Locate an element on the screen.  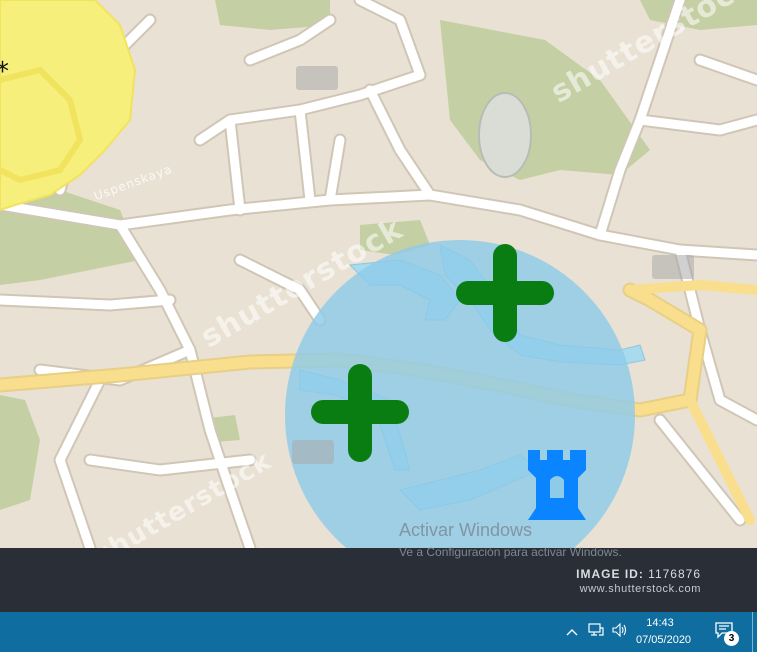
activation-title: Activar Windows is located at coordinates (466, 530).